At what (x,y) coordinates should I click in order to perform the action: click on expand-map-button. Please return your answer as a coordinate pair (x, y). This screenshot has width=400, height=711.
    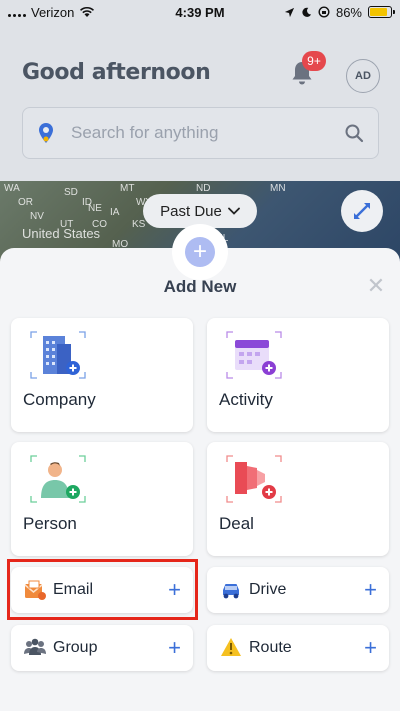
    Looking at the image, I should click on (362, 211).